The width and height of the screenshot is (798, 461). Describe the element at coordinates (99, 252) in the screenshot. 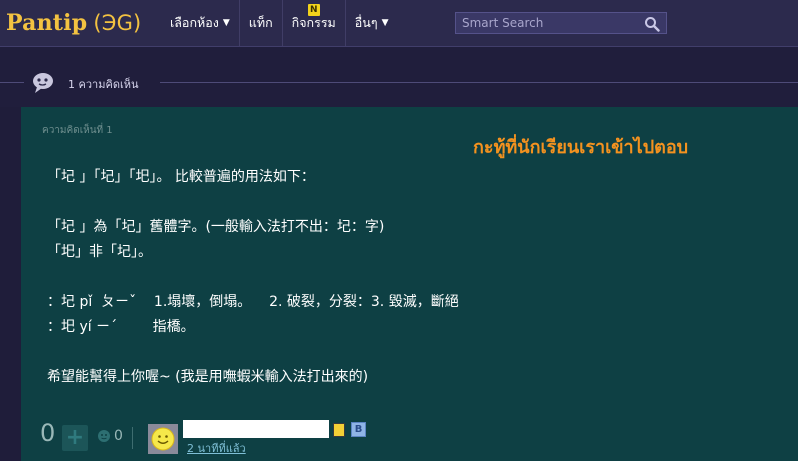

I see `comment-line: 「圯」非「圮」。` at that location.